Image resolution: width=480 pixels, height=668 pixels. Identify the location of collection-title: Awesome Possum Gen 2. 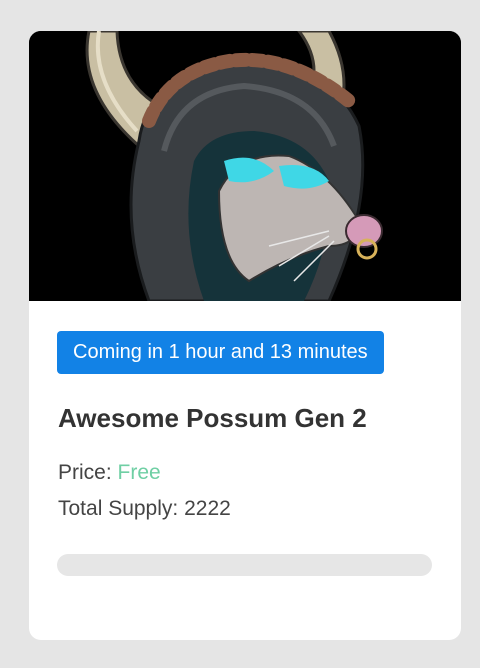
(212, 418).